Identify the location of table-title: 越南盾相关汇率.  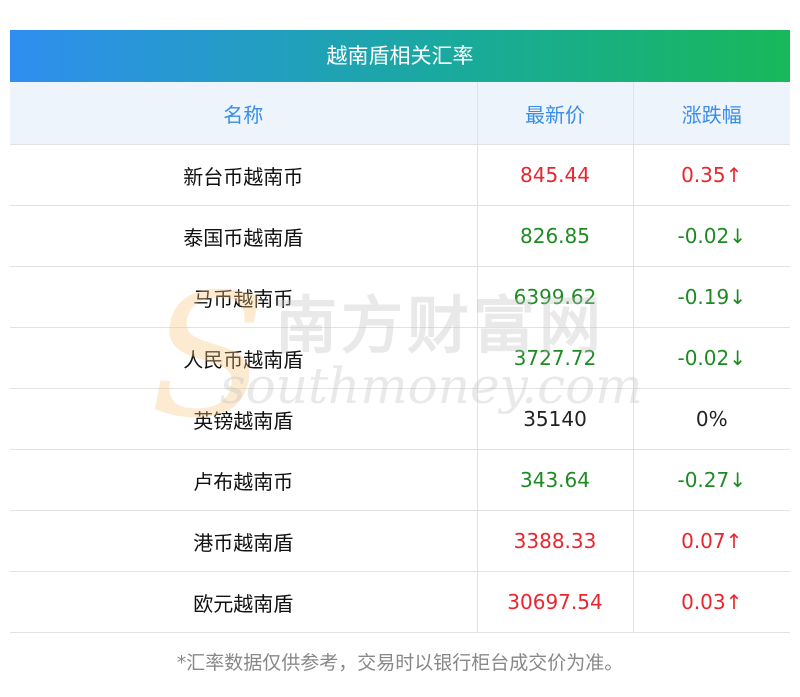
(400, 56).